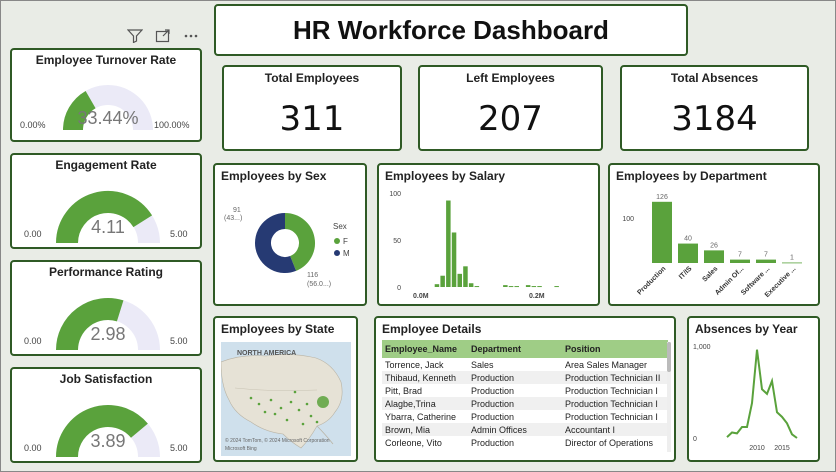  What do you see at coordinates (615, 349) in the screenshot?
I see `column-header: Position` at bounding box center [615, 349].